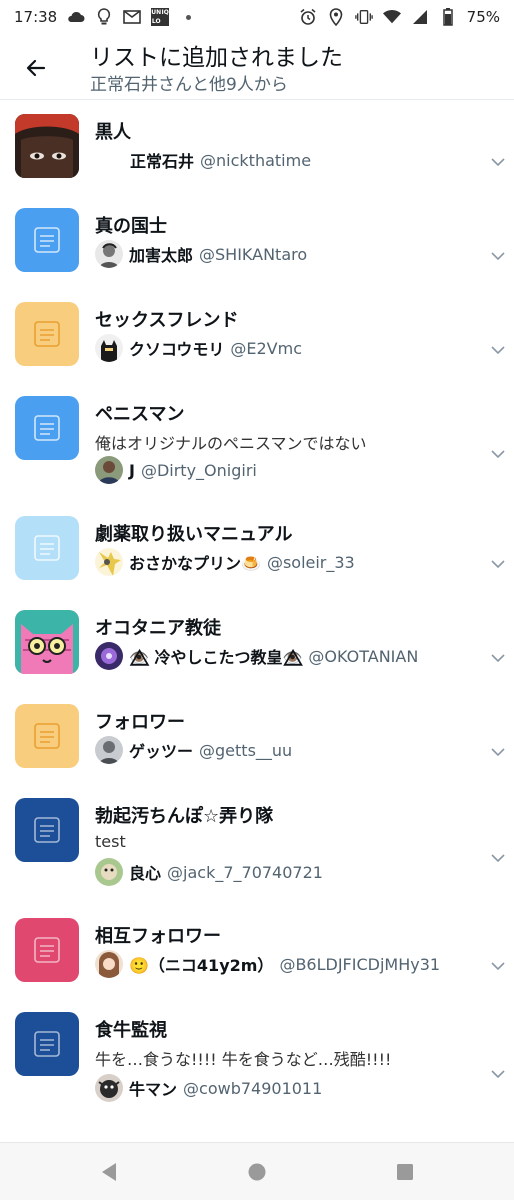  I want to click on list-owner: クソコウモリ @E2Vmc, so click(198, 348).